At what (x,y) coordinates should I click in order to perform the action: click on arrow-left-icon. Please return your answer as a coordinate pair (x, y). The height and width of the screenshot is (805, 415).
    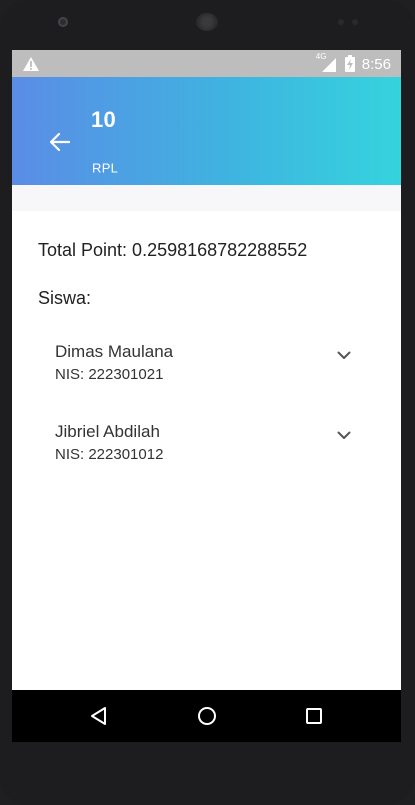
    Looking at the image, I should click on (60, 142).